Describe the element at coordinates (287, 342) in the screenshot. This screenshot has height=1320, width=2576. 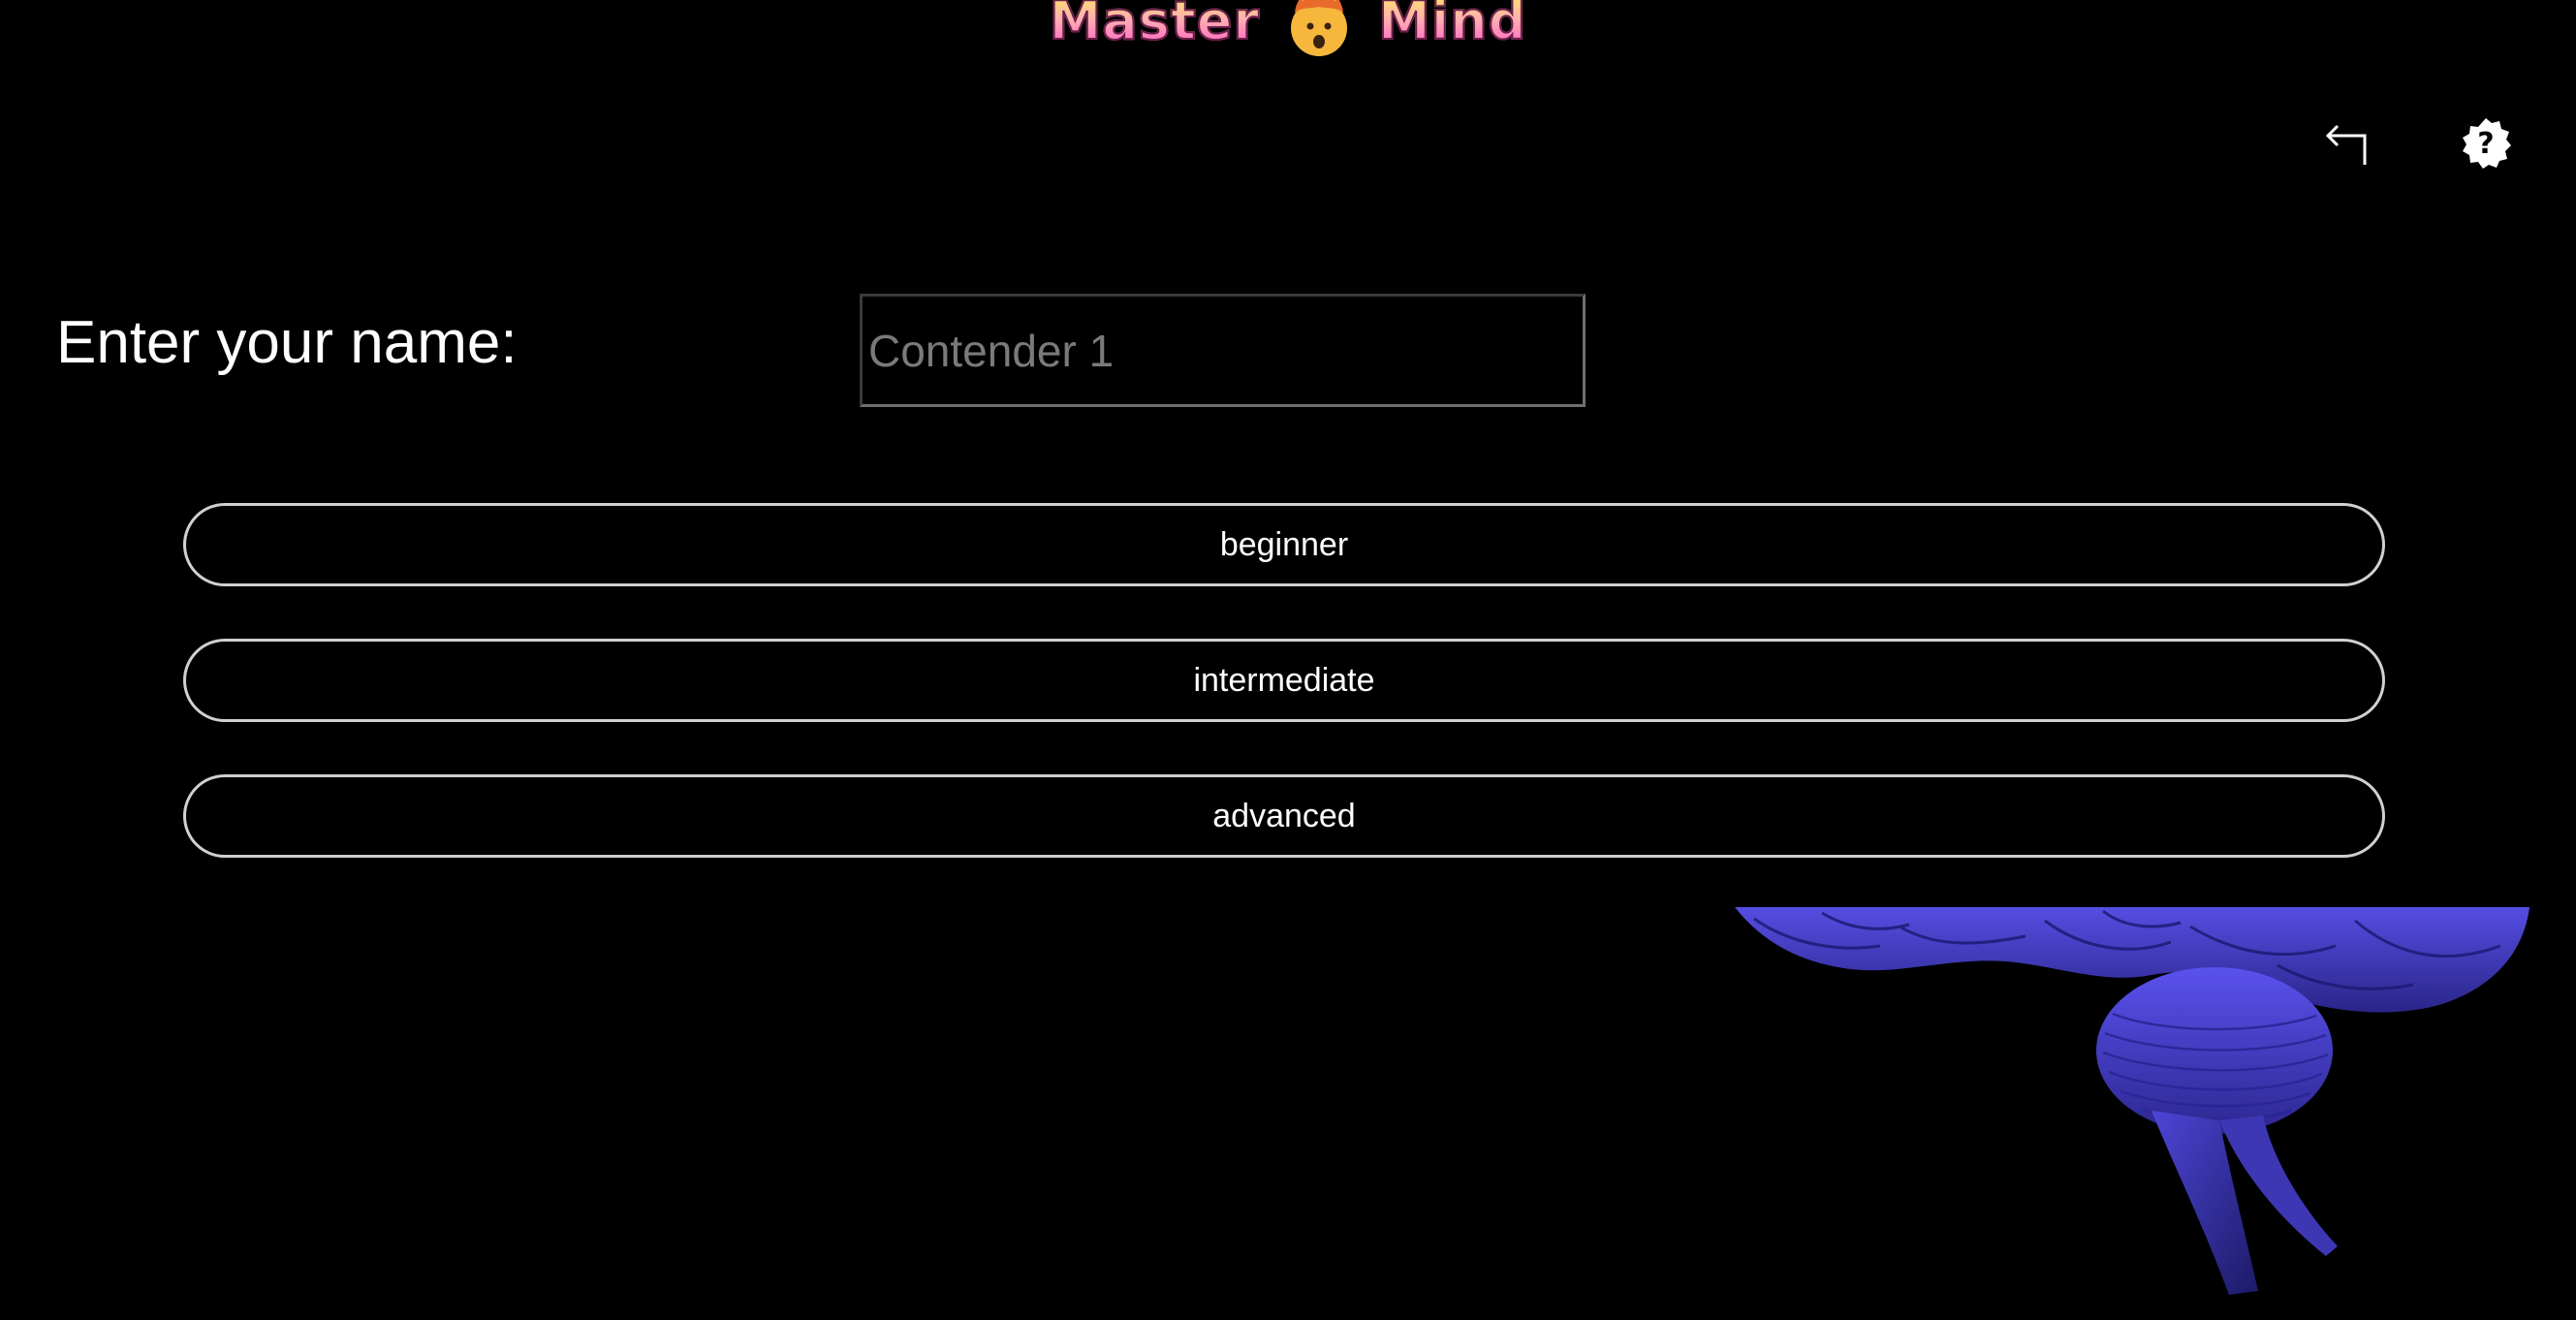
I see `name-label: Enter your name:` at that location.